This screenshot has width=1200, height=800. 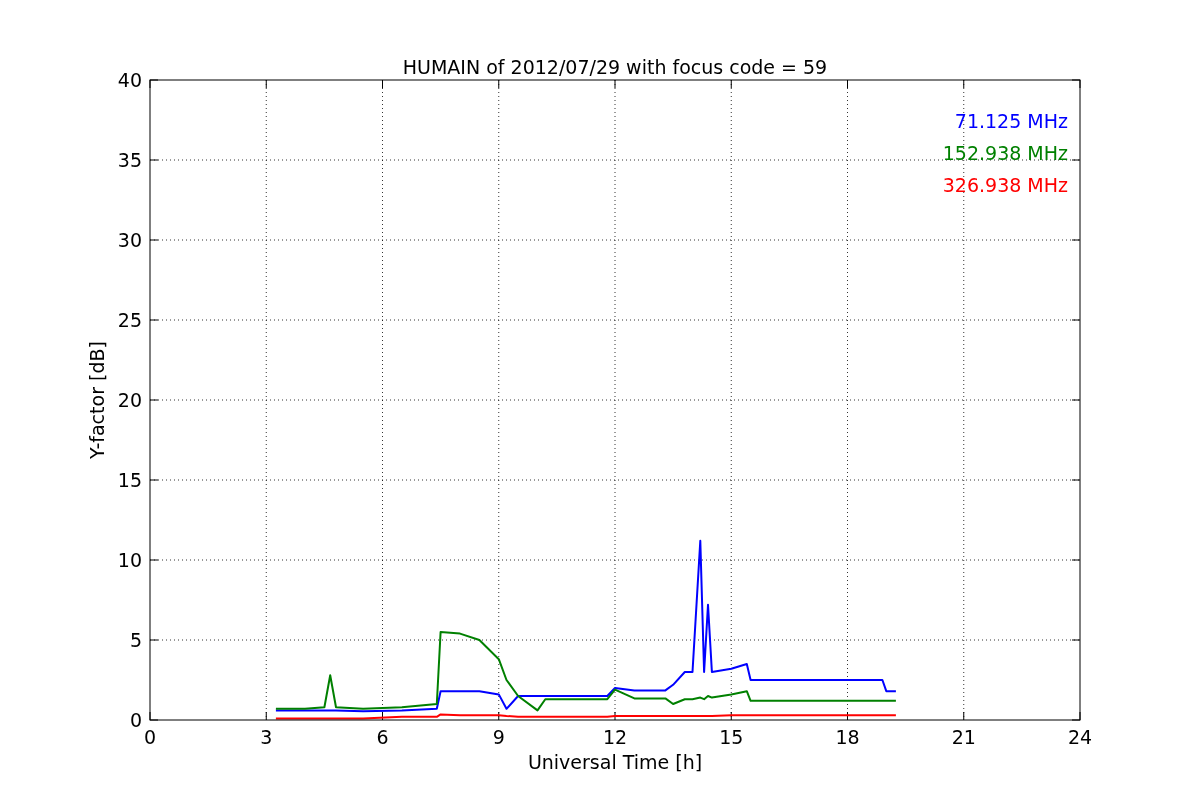 I want to click on x-tick-label: 12, so click(x=615, y=737).